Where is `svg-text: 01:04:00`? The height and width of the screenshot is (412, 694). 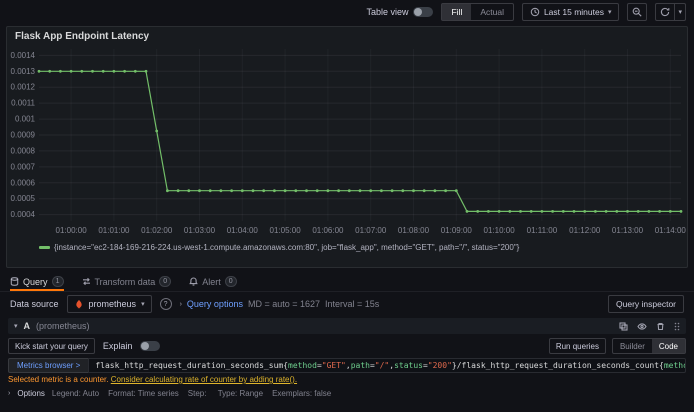
svg-text: 01:04:00 is located at coordinates (243, 230).